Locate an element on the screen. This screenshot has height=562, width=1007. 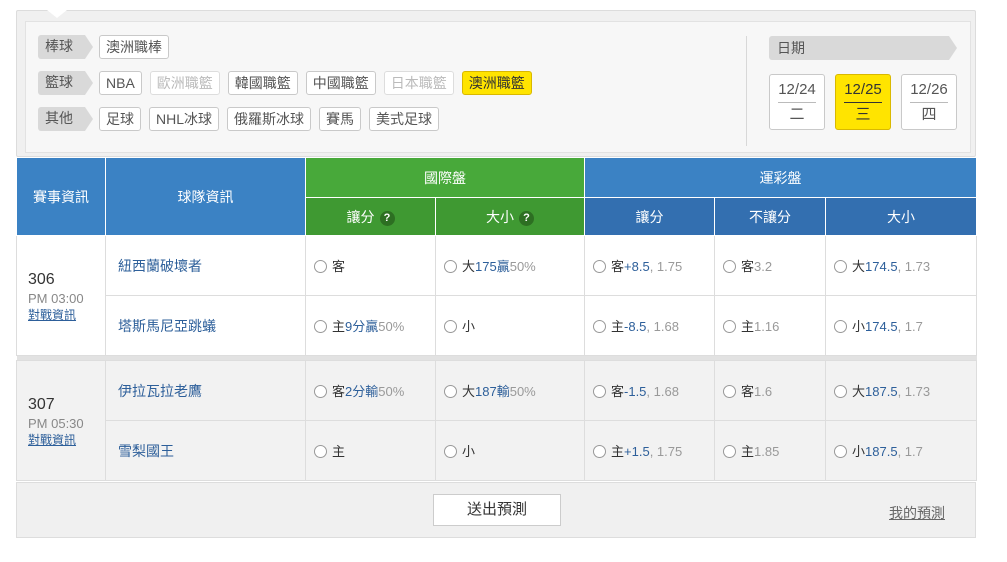
submit-prediction-button: 送出預測 is located at coordinates (497, 510).